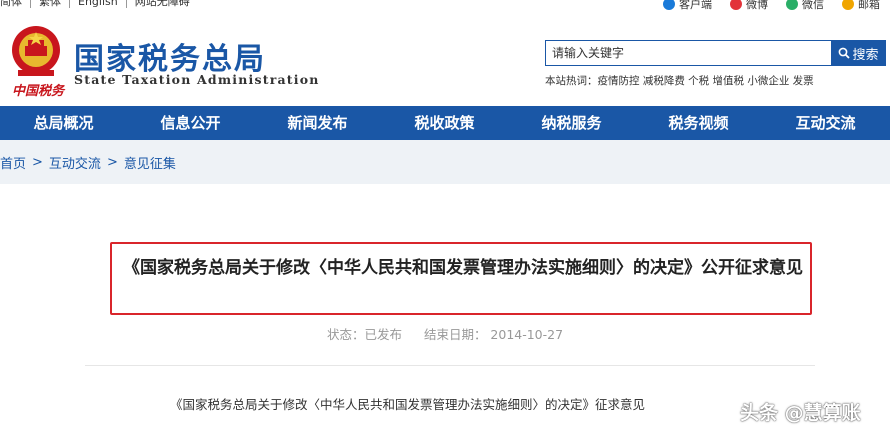  What do you see at coordinates (150, 162) in the screenshot?
I see `breadcrumb-feedback-link: 意见征集` at bounding box center [150, 162].